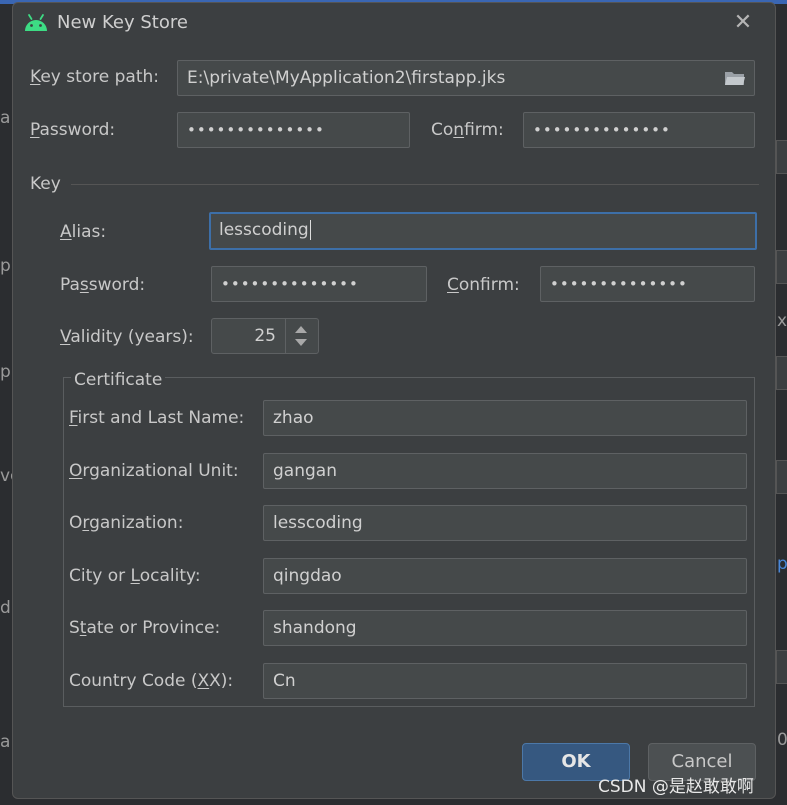 Image resolution: width=787 pixels, height=805 pixels. Describe the element at coordinates (505, 523) in the screenshot. I see `organization-input: lesscoding` at that location.